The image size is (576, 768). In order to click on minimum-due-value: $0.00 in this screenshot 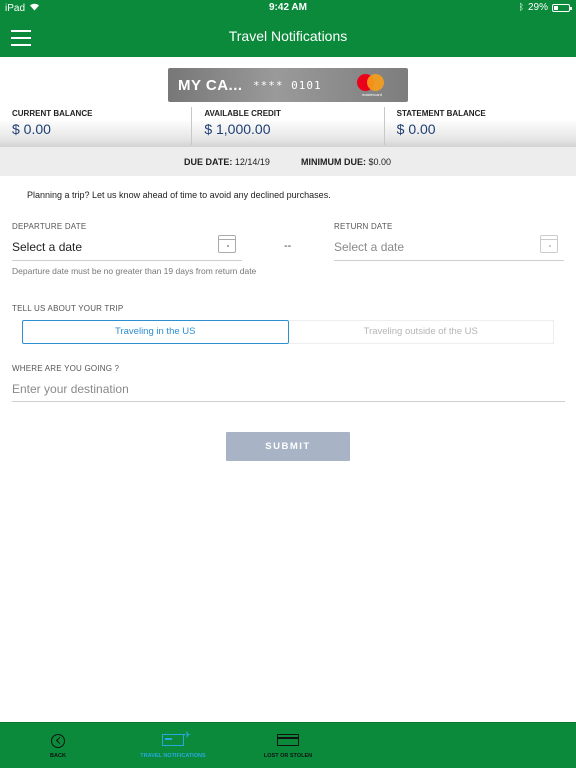, I will do `click(380, 162)`.